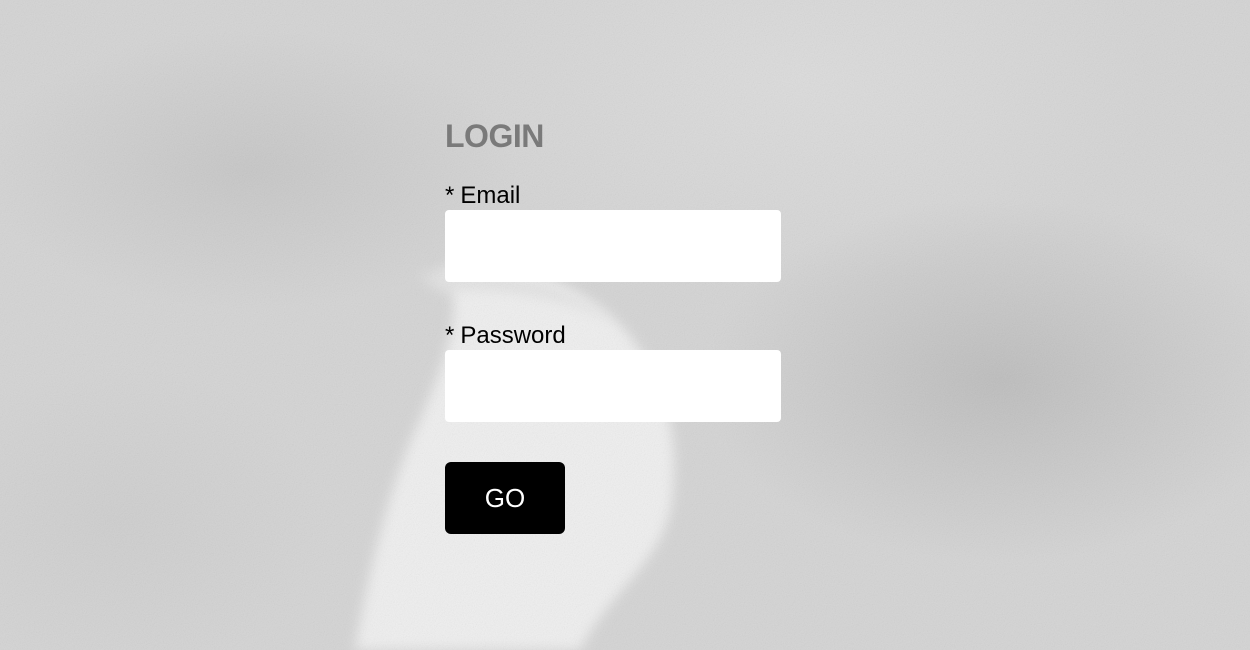 The image size is (1250, 650). Describe the element at coordinates (505, 498) in the screenshot. I see `go-button: GO` at that location.